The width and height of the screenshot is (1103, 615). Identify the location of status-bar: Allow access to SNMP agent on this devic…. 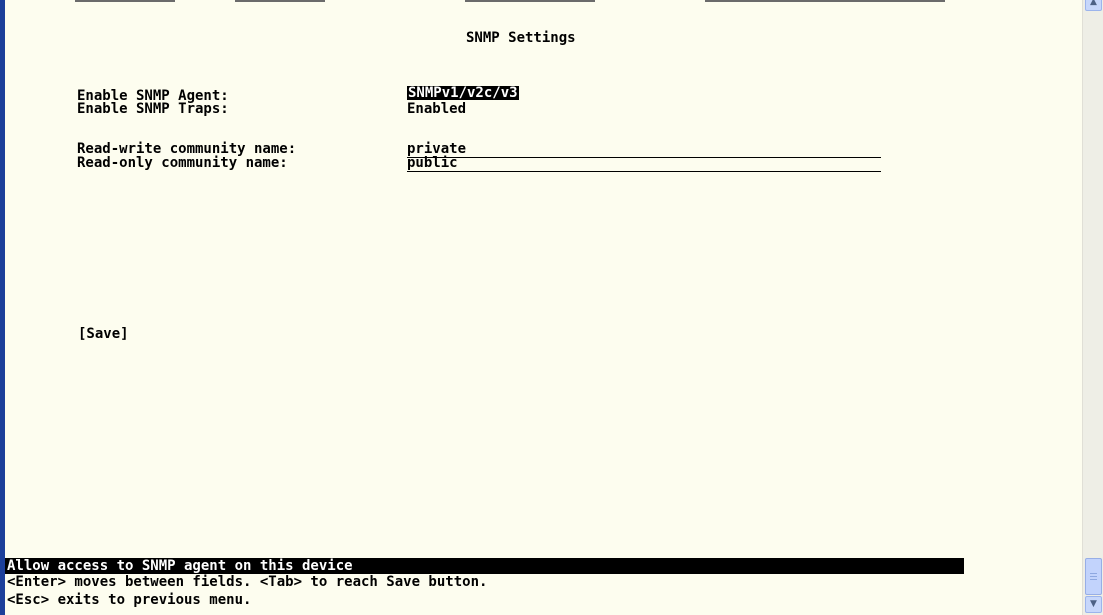
(484, 566).